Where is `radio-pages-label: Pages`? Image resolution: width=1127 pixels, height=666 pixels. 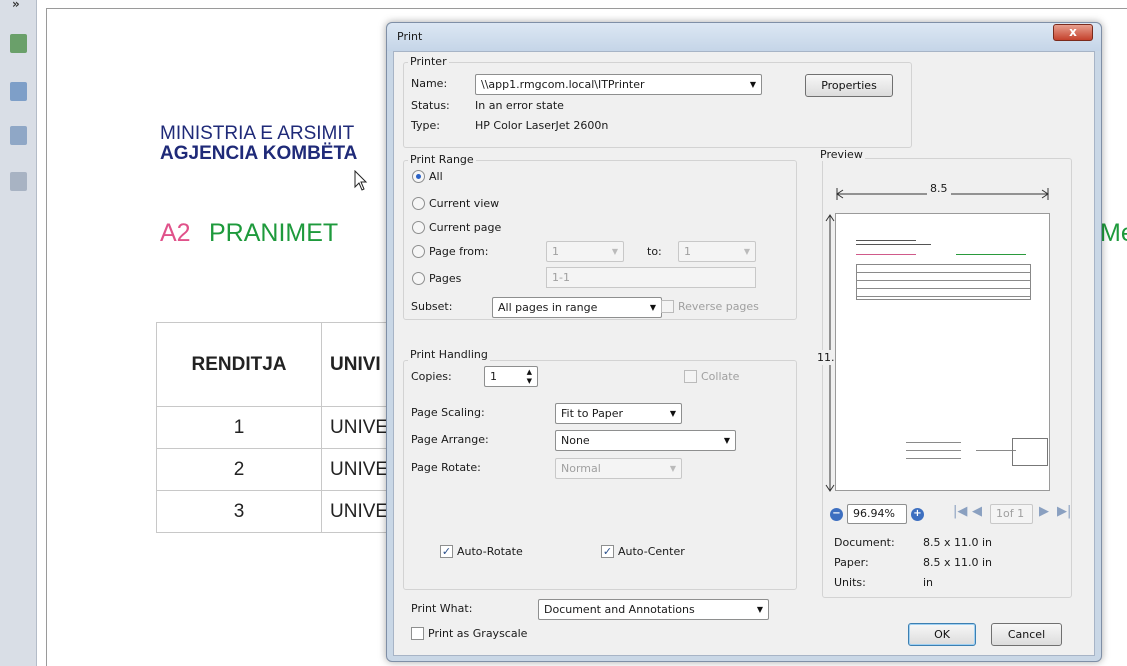
radio-pages-label: Pages is located at coordinates (445, 278).